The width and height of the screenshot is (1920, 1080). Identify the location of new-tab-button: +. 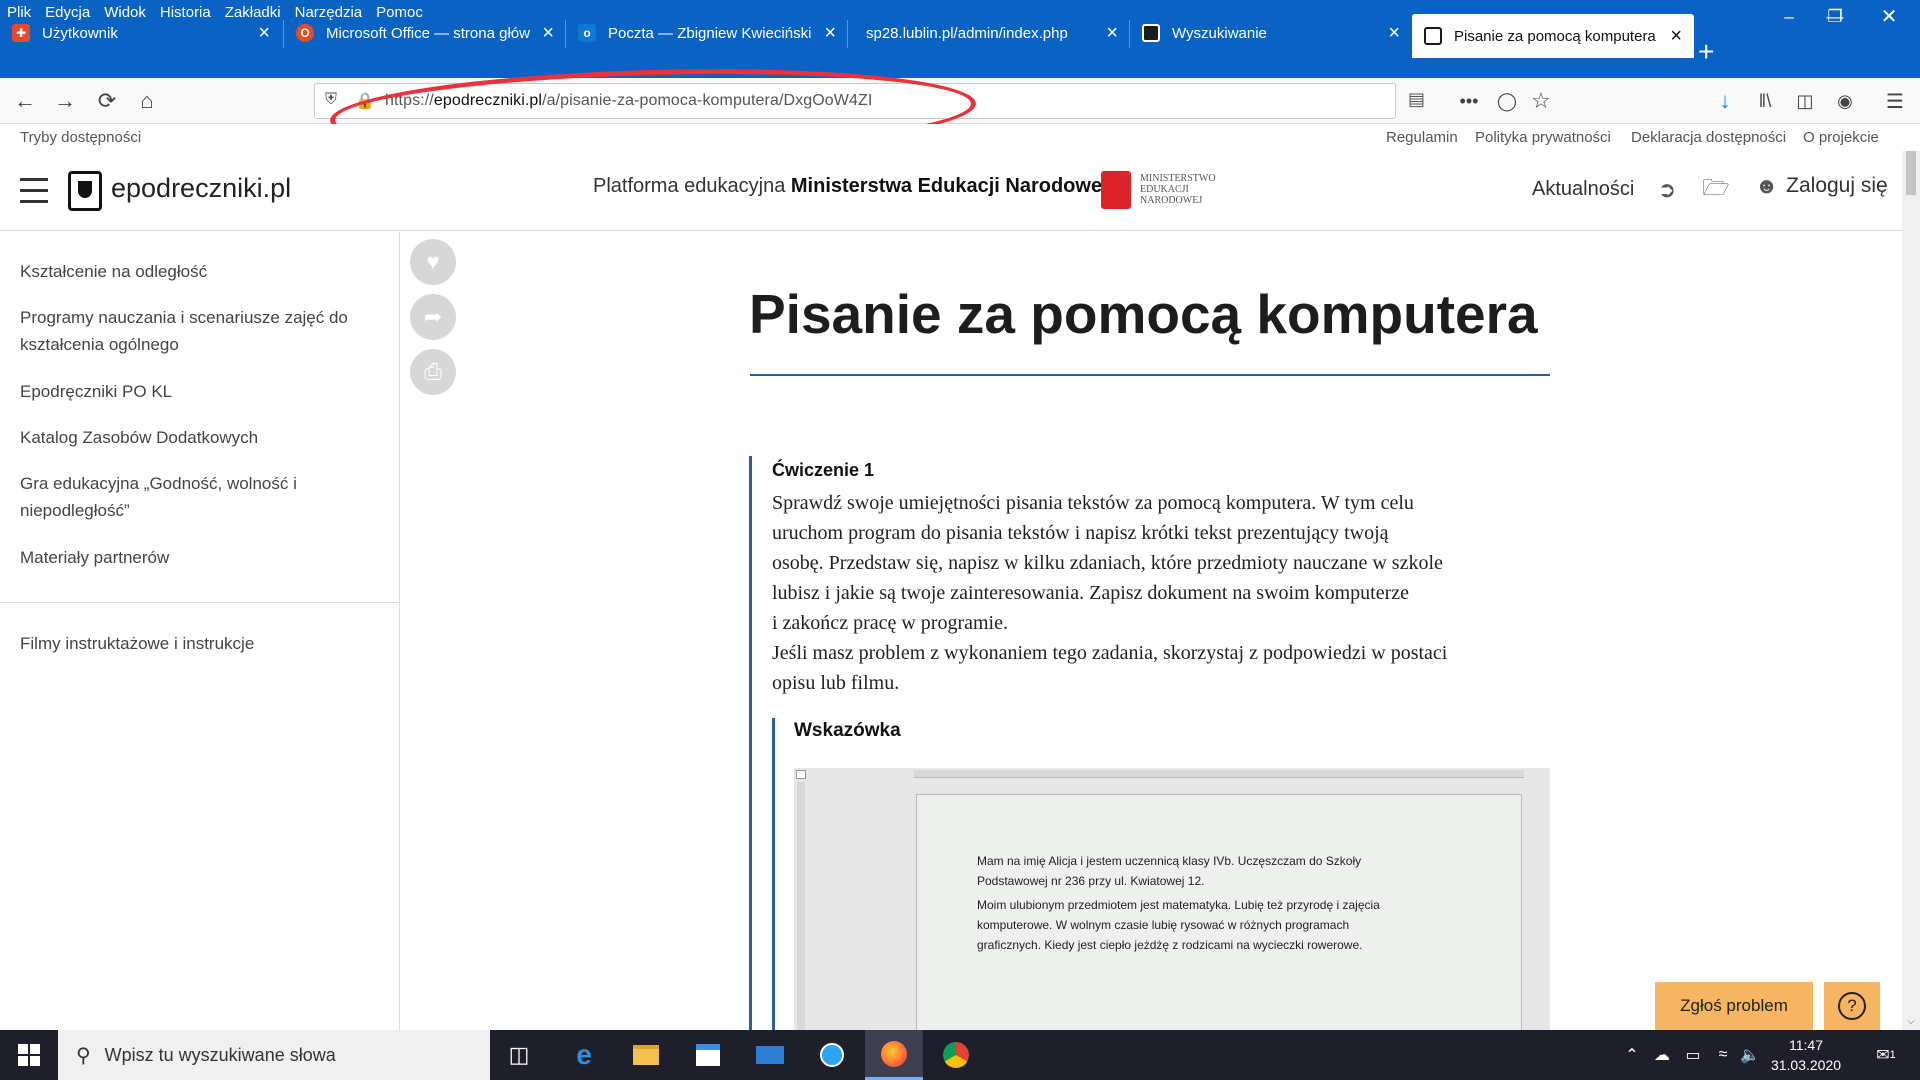
(1706, 52).